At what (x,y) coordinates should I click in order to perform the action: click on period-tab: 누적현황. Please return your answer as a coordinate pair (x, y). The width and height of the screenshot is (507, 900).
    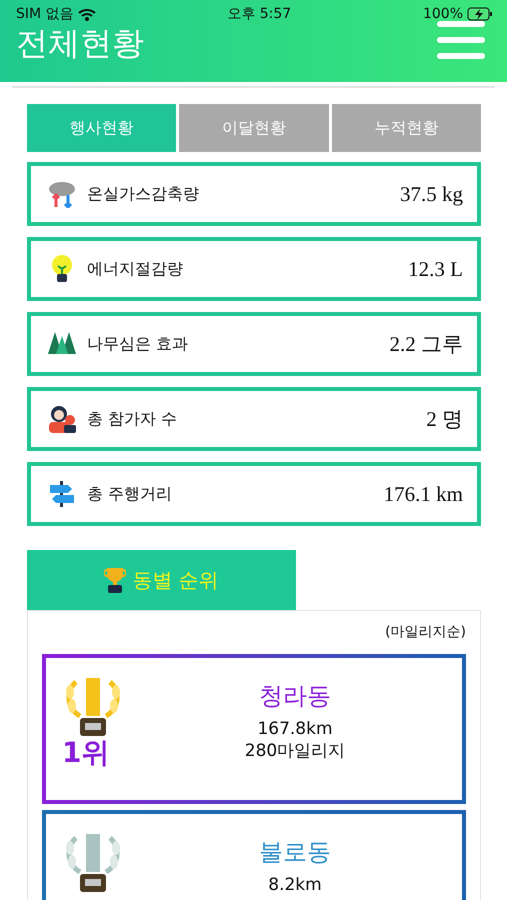
    Looking at the image, I should click on (406, 128).